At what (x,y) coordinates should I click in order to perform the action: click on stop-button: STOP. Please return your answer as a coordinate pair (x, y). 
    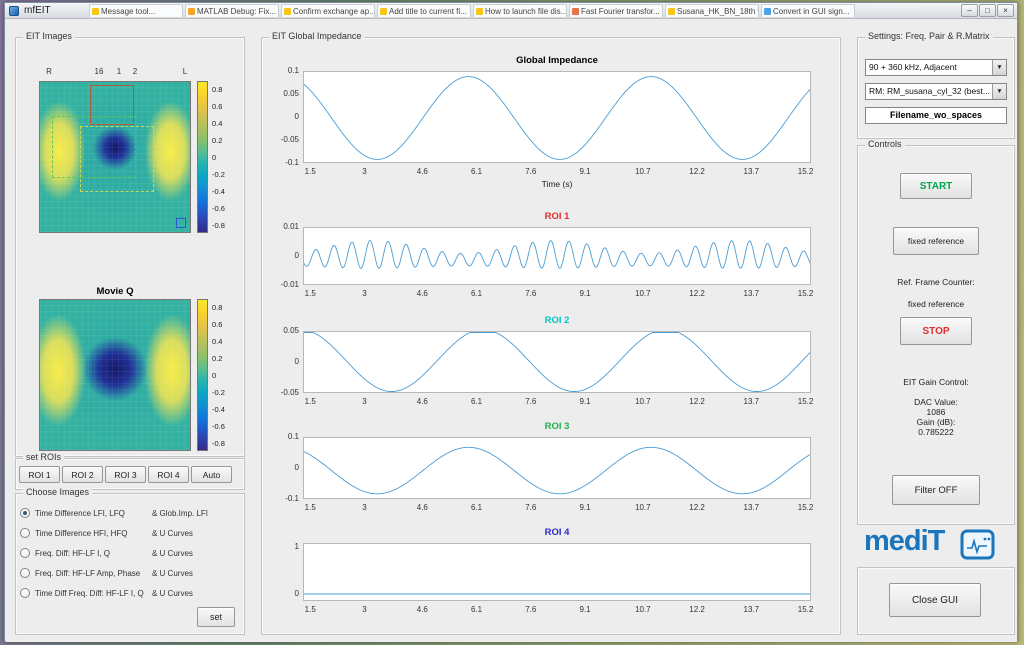
    Looking at the image, I should click on (936, 331).